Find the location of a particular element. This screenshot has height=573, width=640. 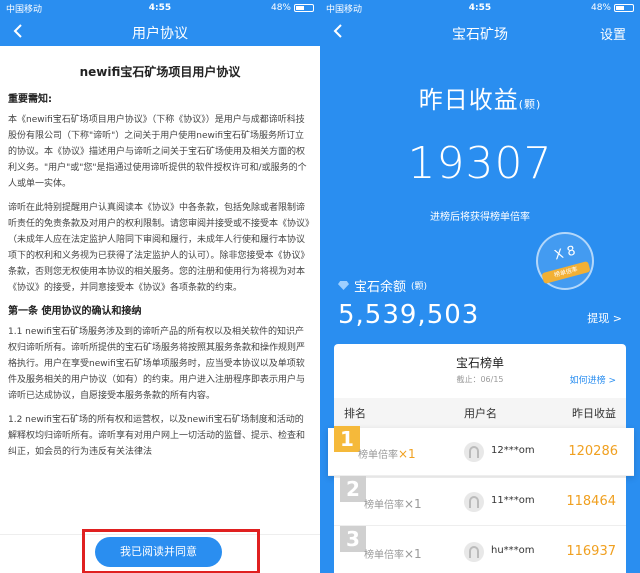

multiplier-badge-icon: X 8 榜单倍率 is located at coordinates (565, 261).